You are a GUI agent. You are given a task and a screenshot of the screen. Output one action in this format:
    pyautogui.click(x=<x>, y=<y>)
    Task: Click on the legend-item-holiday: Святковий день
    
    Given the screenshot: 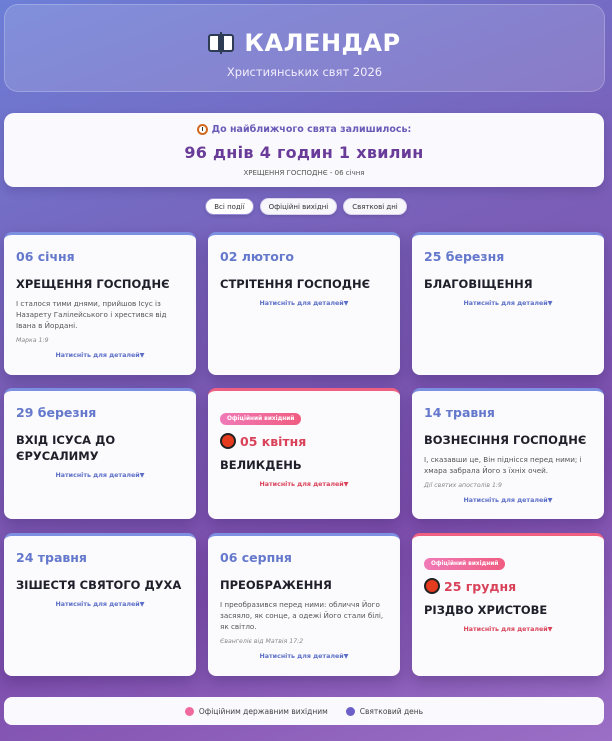 What is the action you would take?
    pyautogui.click(x=384, y=711)
    